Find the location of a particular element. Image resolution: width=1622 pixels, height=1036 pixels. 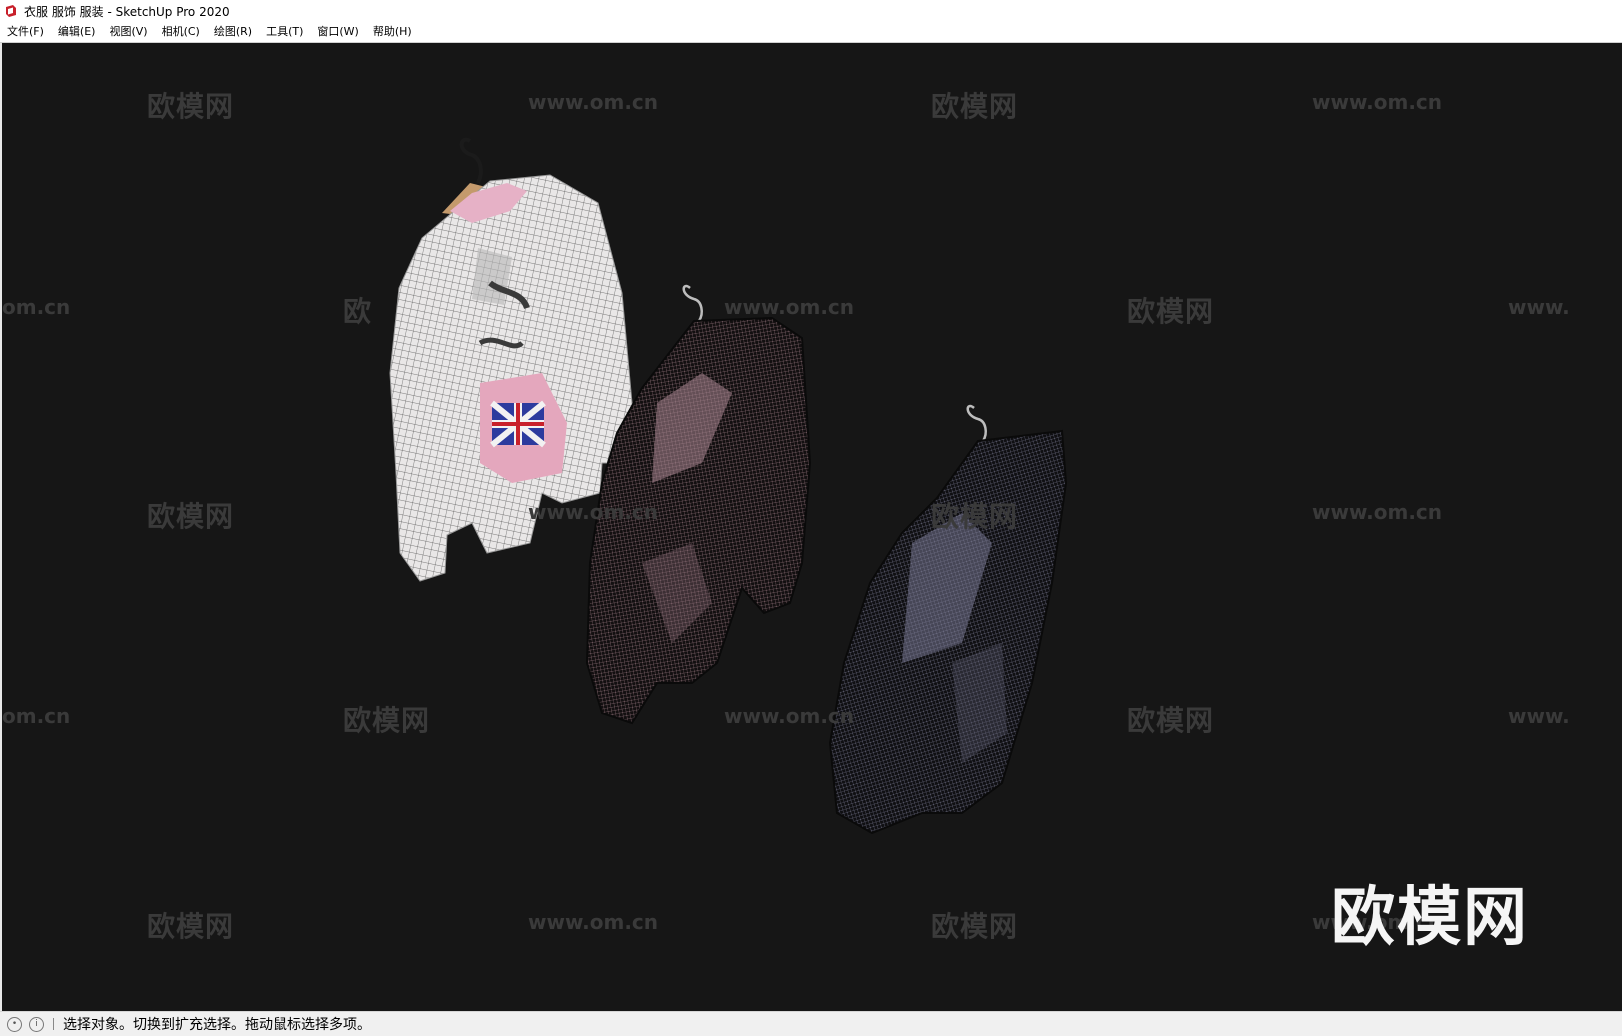

title-bar: 衣服 服饰 服装 - SketchUp Pro 2020 is located at coordinates (811, 11).